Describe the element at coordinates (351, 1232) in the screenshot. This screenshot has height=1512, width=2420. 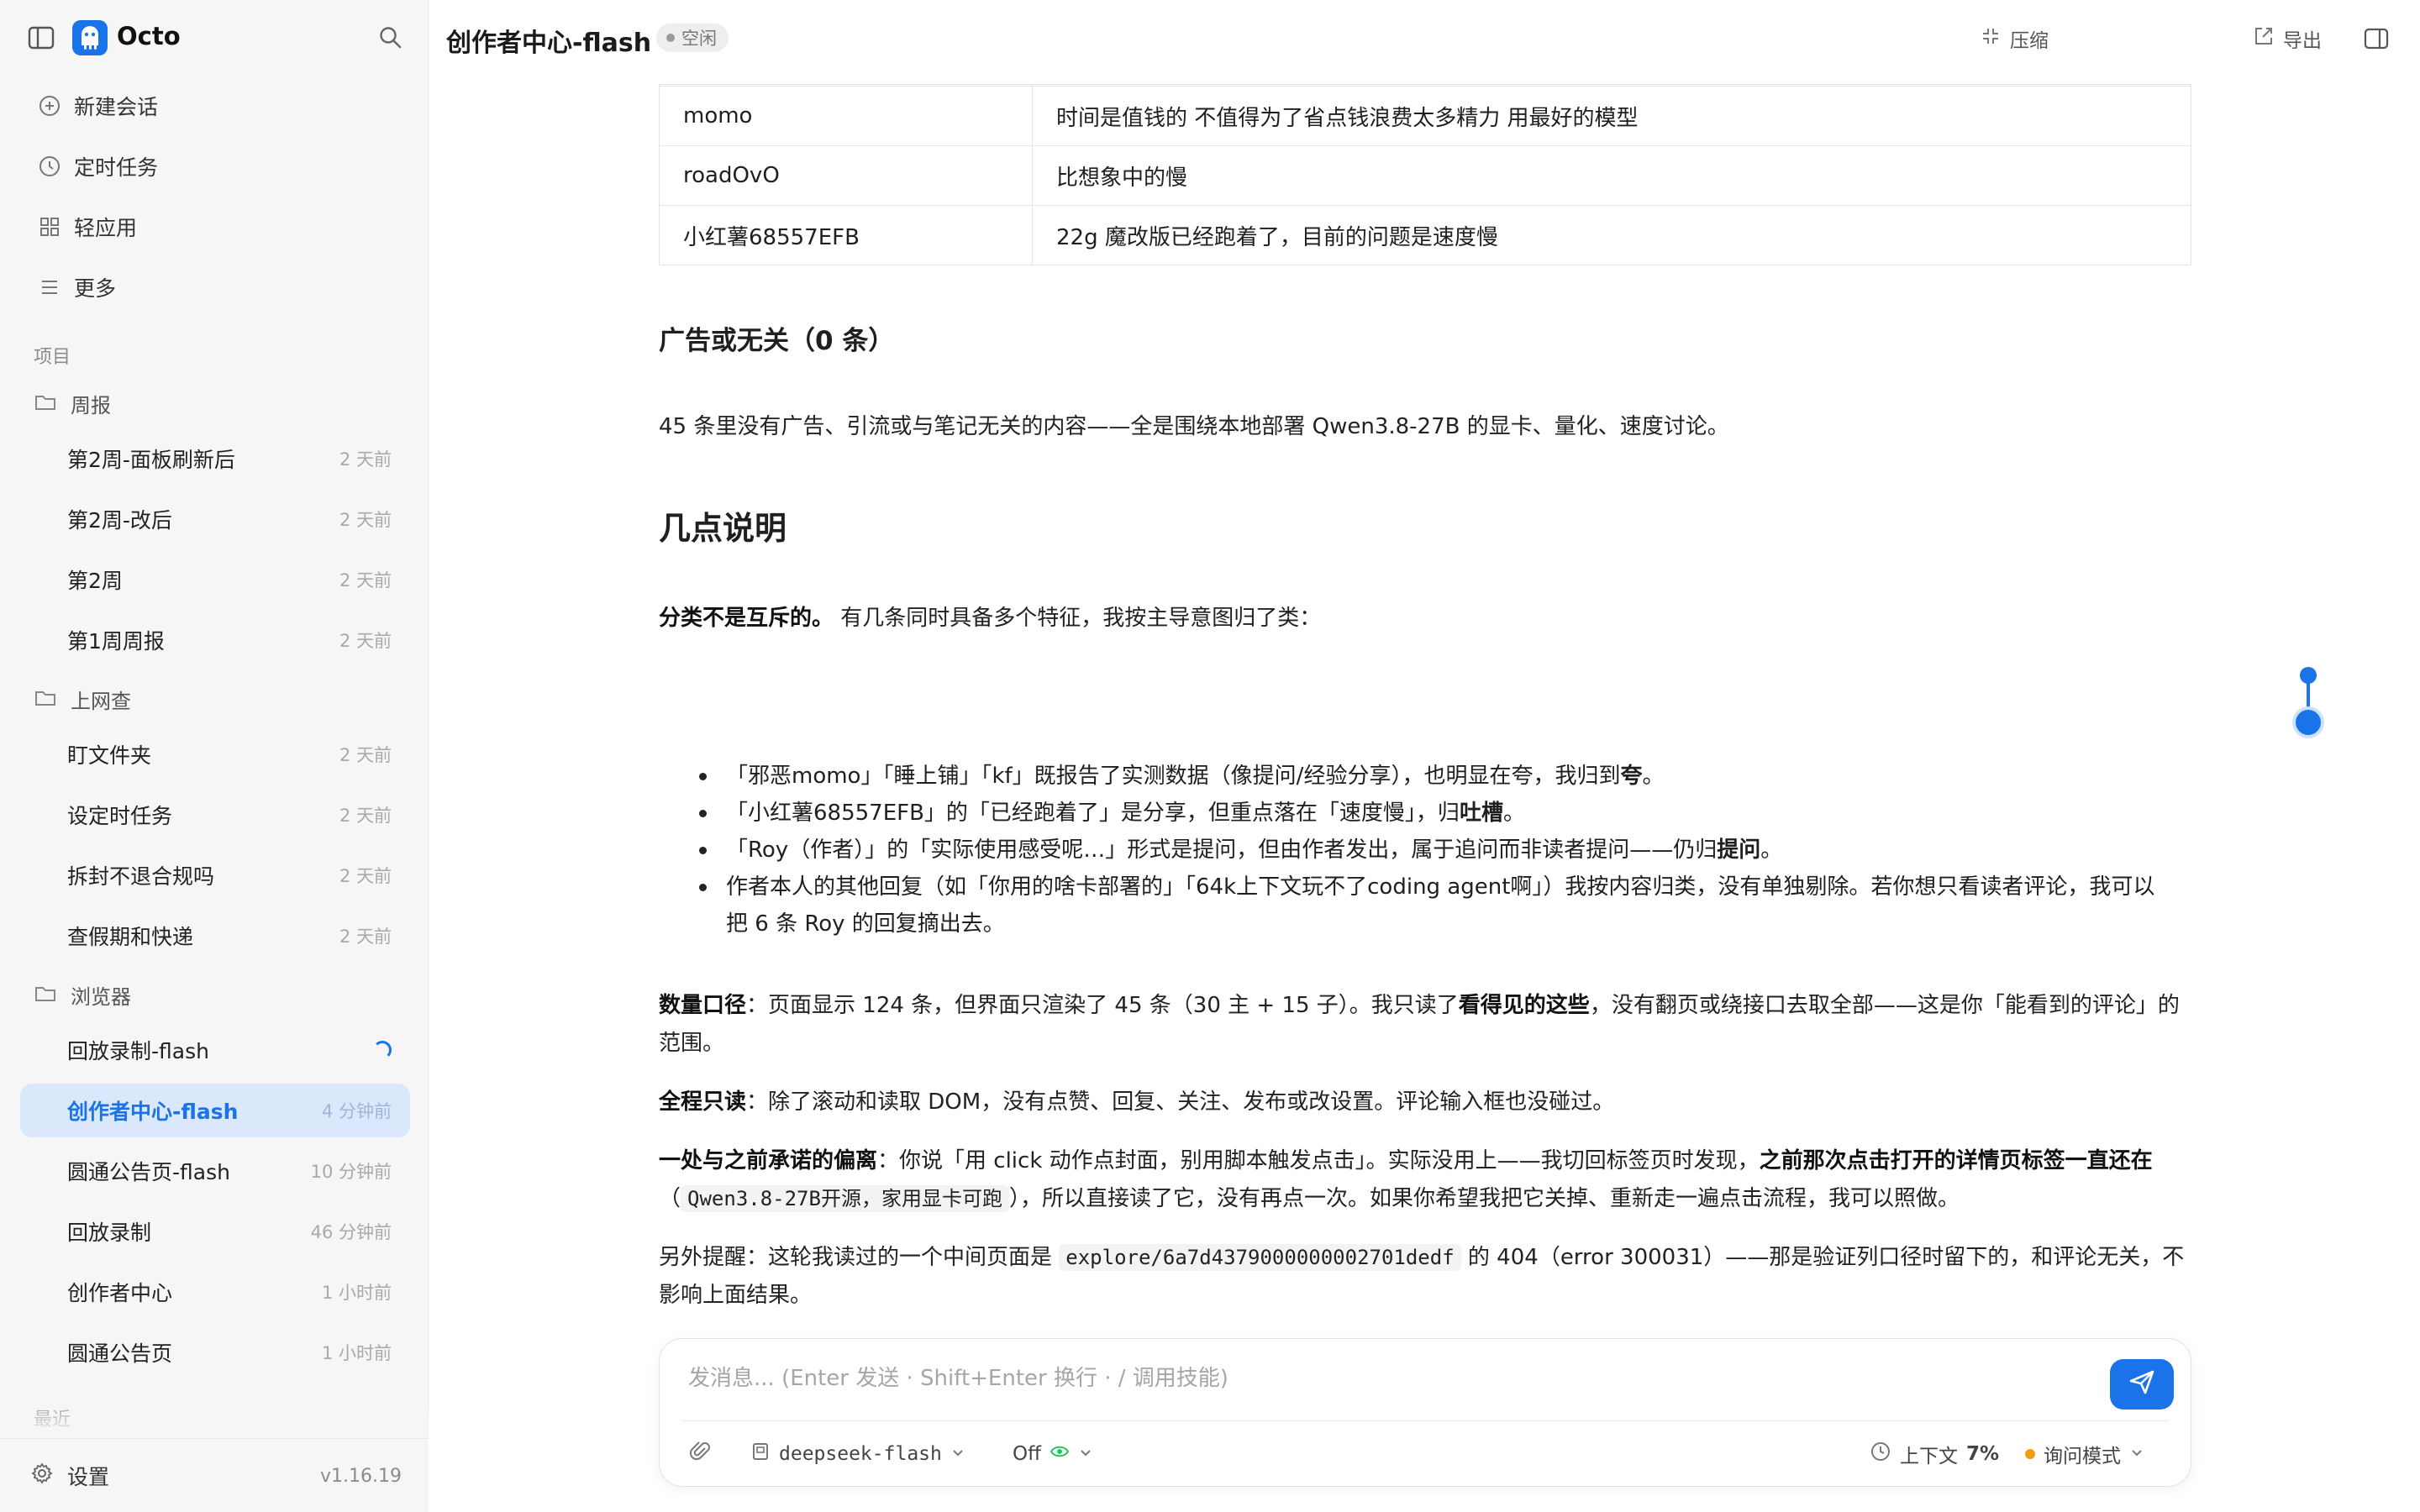
I see `session-time: 46 分钟前` at that location.